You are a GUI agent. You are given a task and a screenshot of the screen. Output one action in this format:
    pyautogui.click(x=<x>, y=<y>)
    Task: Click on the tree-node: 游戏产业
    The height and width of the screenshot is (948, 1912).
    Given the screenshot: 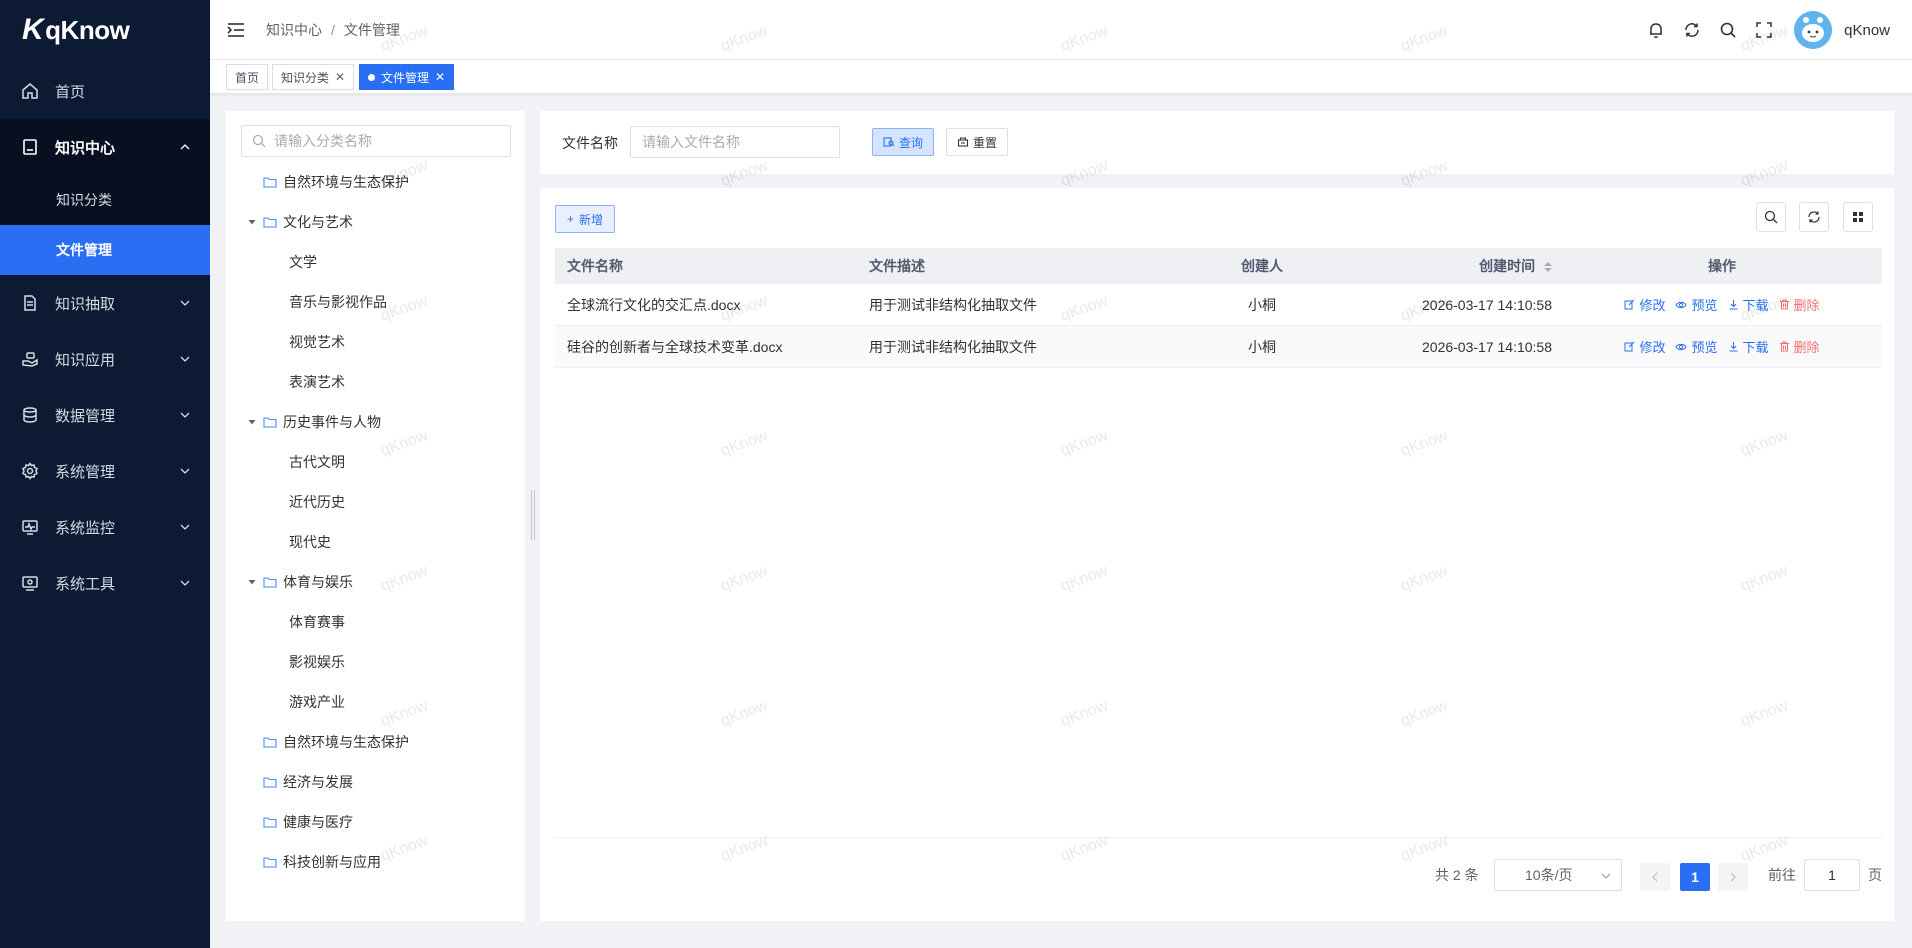 What is the action you would take?
    pyautogui.click(x=317, y=702)
    